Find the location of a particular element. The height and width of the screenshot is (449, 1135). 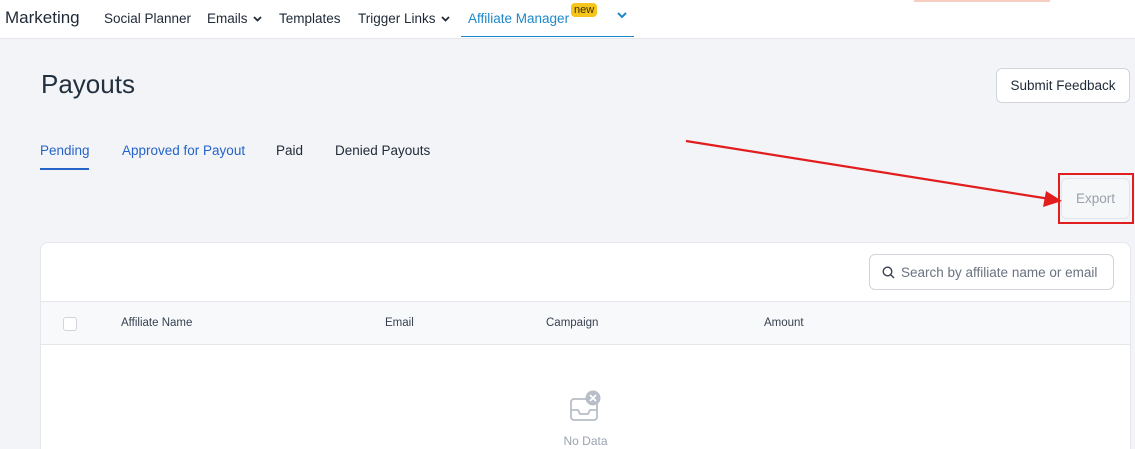

nav-affiliate-manager: Affiliate Manager is located at coordinates (518, 18).